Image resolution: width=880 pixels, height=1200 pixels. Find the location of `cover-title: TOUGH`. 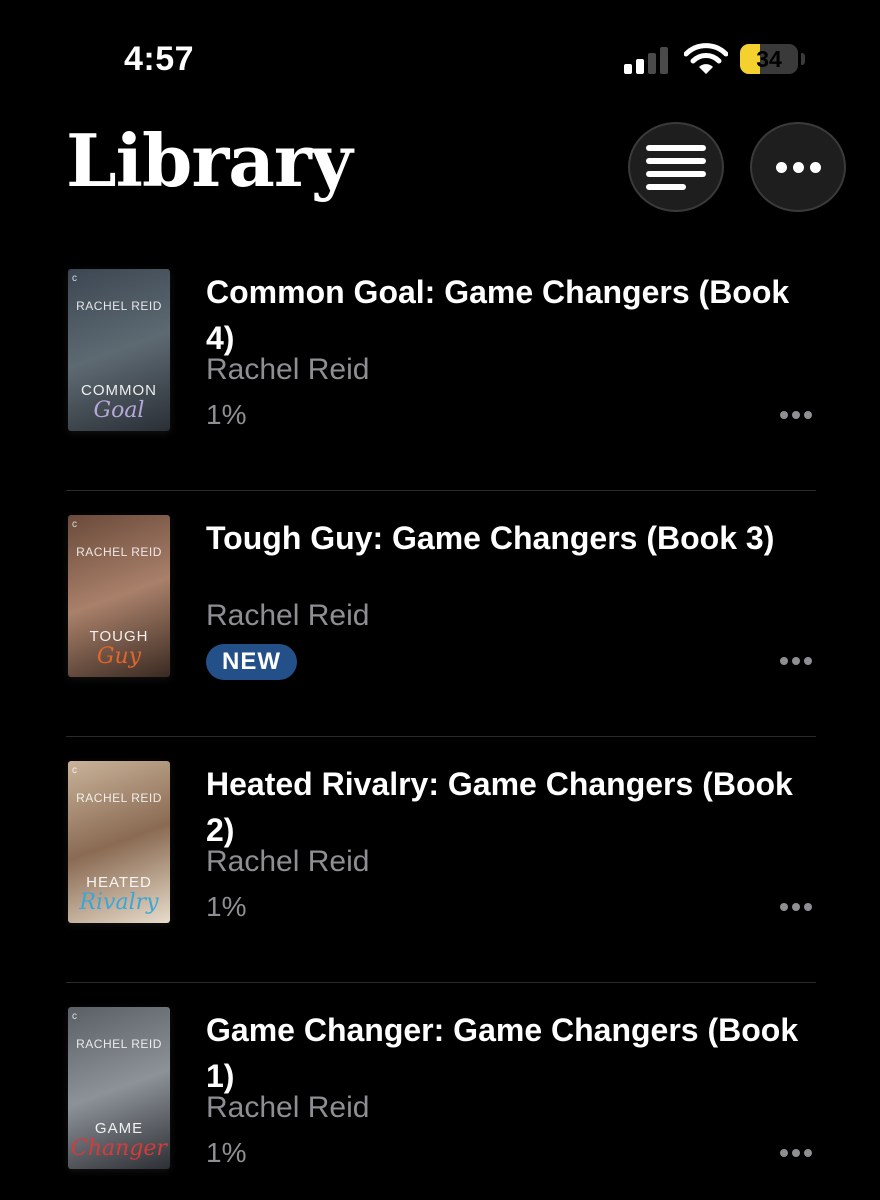

cover-title: TOUGH is located at coordinates (119, 636).